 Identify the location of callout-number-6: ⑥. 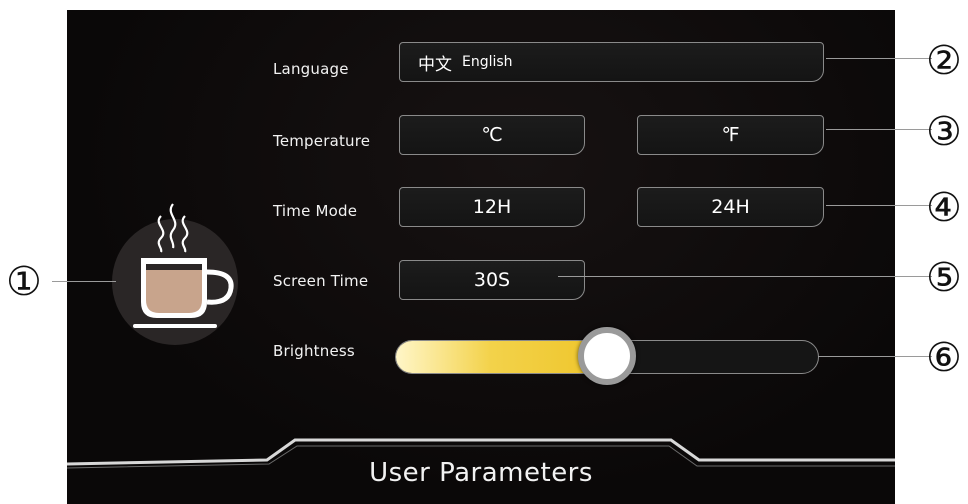
(944, 358).